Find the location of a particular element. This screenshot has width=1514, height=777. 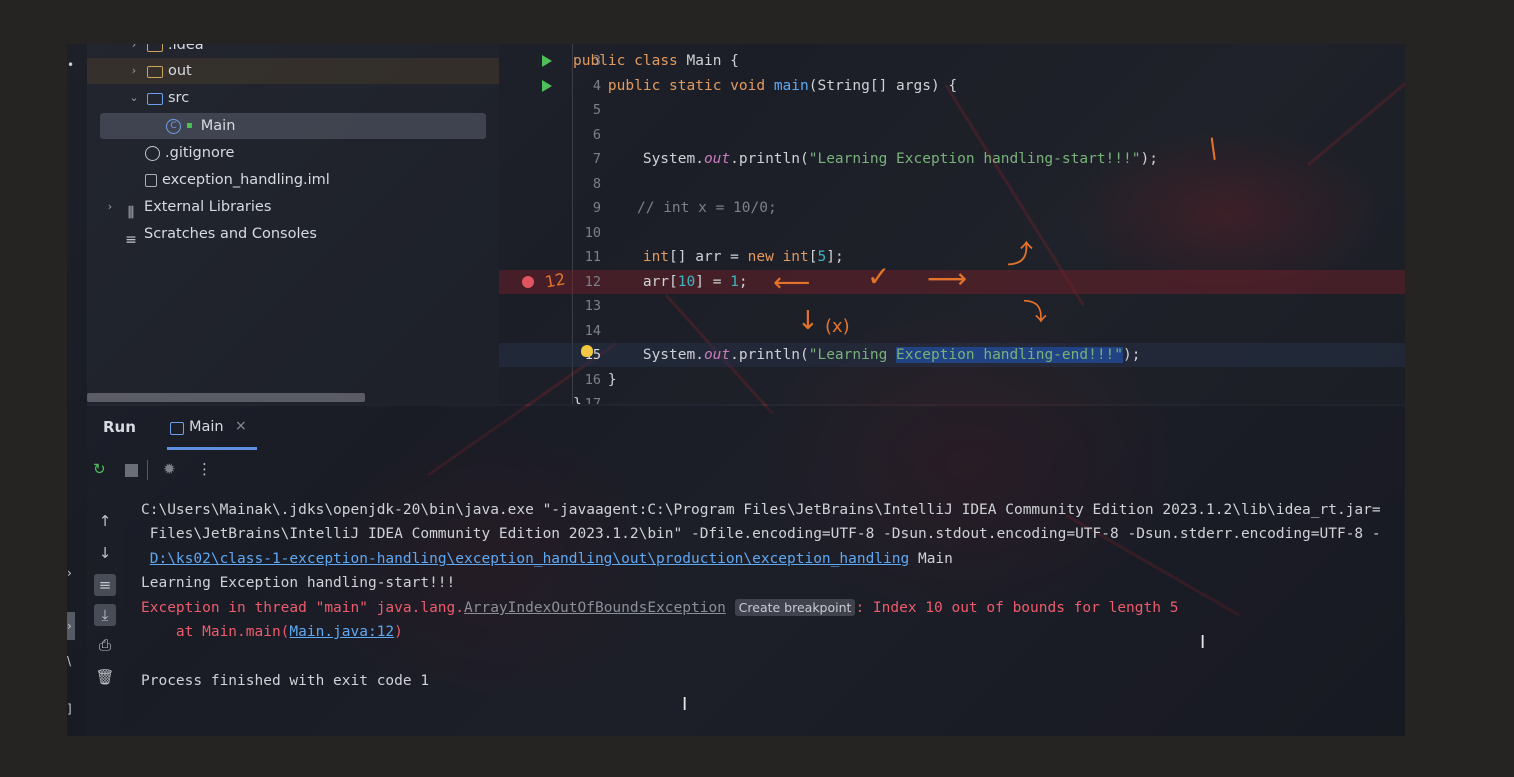

line-number: 9 is located at coordinates (596, 208).